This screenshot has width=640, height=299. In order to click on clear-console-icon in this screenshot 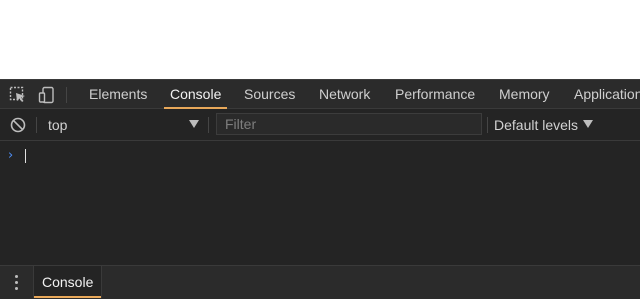, I will do `click(18, 125)`.